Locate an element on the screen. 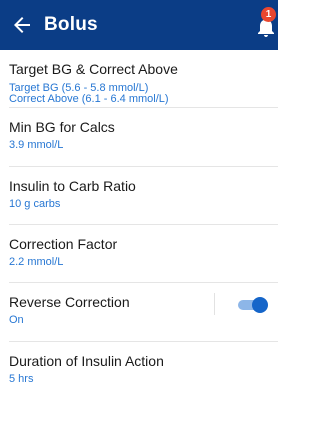  setting-title: Insulin to Carb Ratio is located at coordinates (72, 186).